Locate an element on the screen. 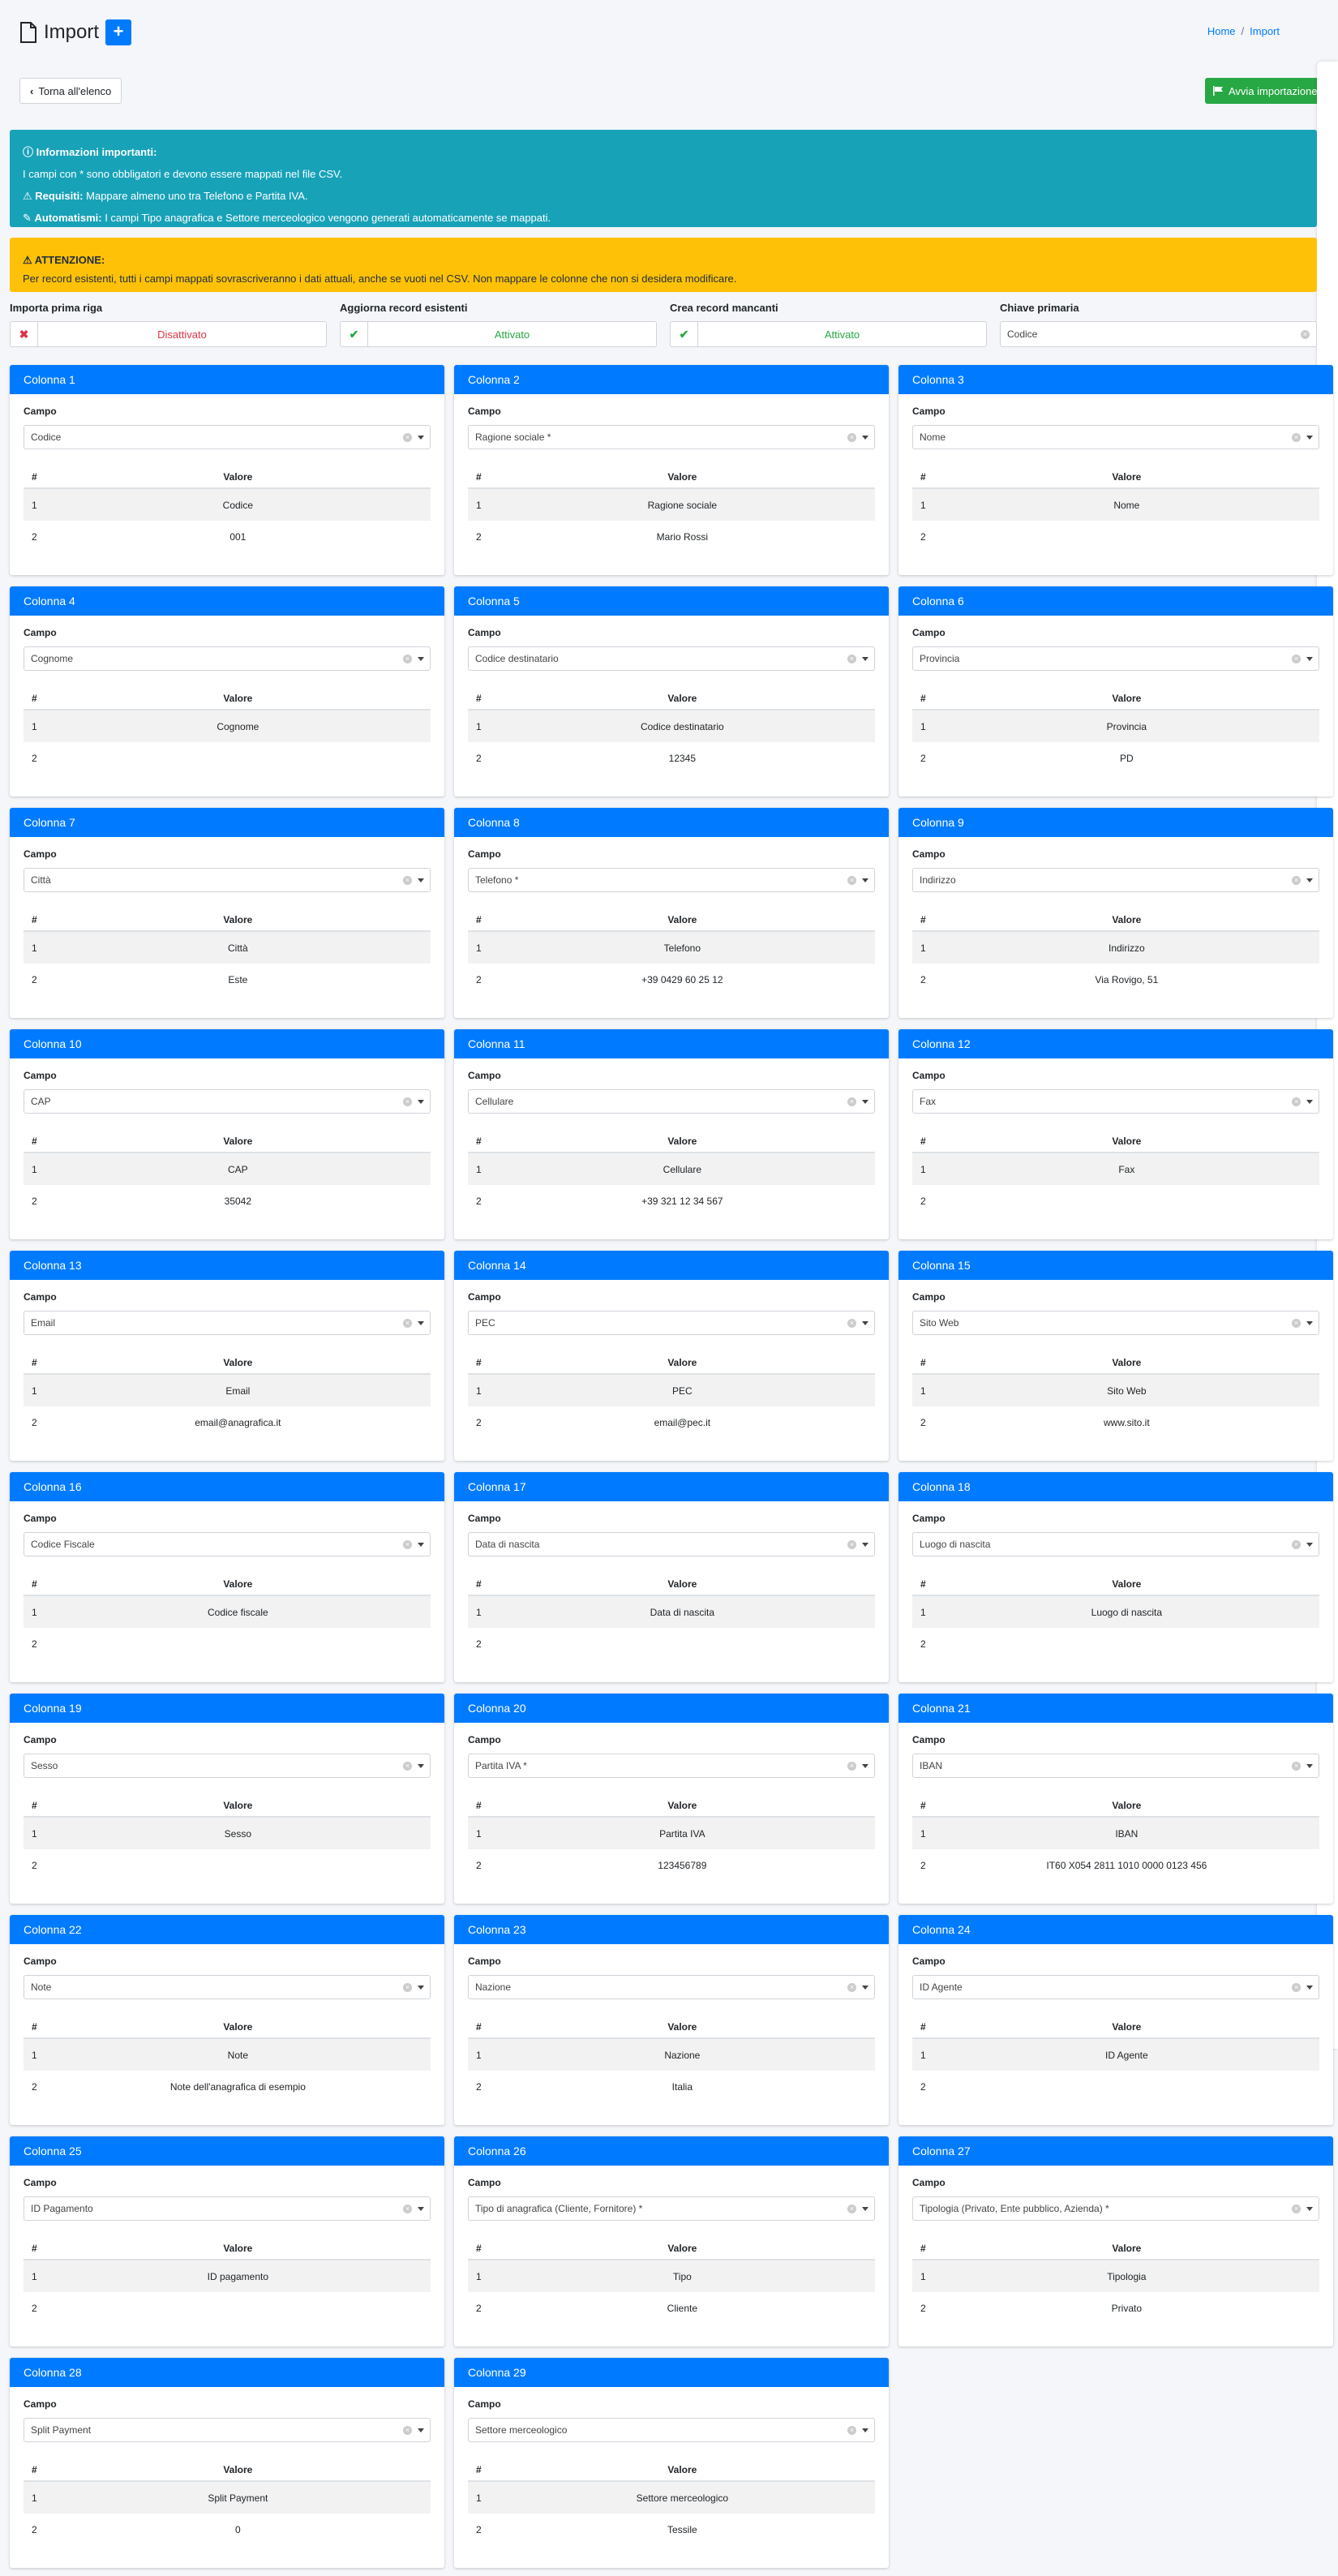 The image size is (1338, 2576). field-select: Indirizzo × is located at coordinates (1115, 880).